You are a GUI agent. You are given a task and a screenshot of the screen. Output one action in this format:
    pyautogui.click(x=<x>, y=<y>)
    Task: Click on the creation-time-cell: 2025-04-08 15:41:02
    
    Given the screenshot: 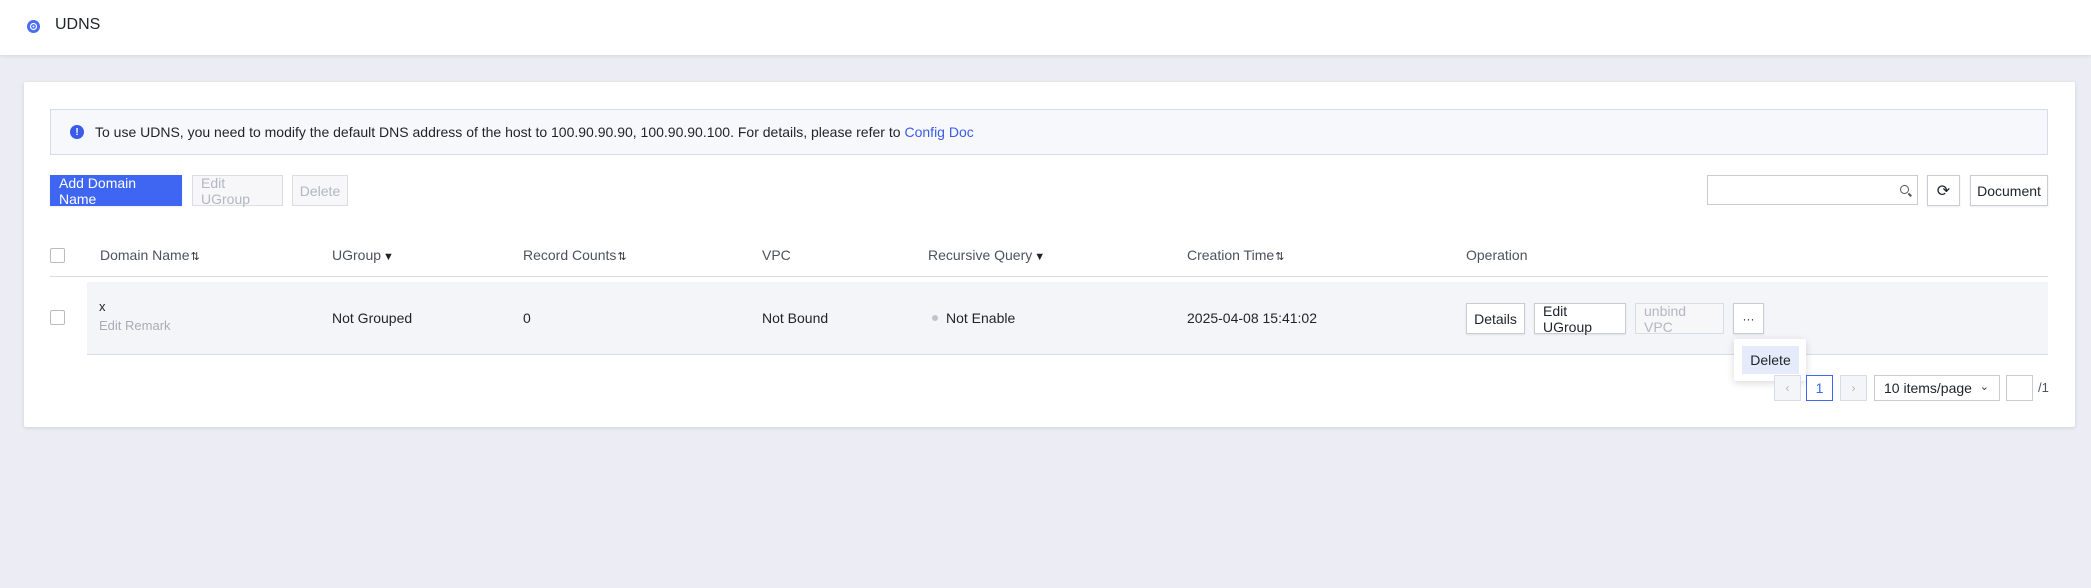 What is the action you would take?
    pyautogui.click(x=1252, y=318)
    